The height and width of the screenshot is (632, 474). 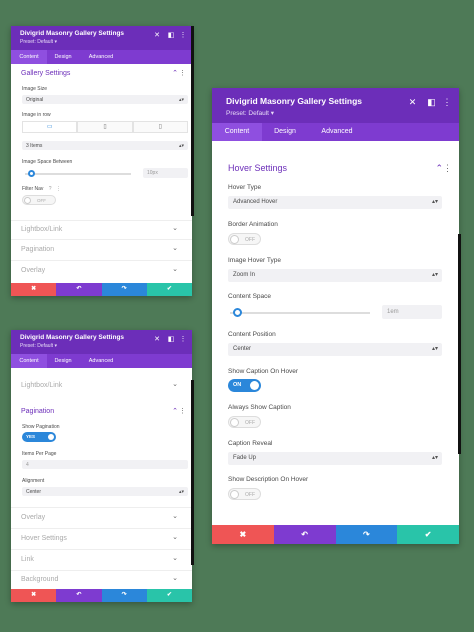 What do you see at coordinates (101, 538) in the screenshot?
I see `section-hover-settings: Hover Settings ⌄` at bounding box center [101, 538].